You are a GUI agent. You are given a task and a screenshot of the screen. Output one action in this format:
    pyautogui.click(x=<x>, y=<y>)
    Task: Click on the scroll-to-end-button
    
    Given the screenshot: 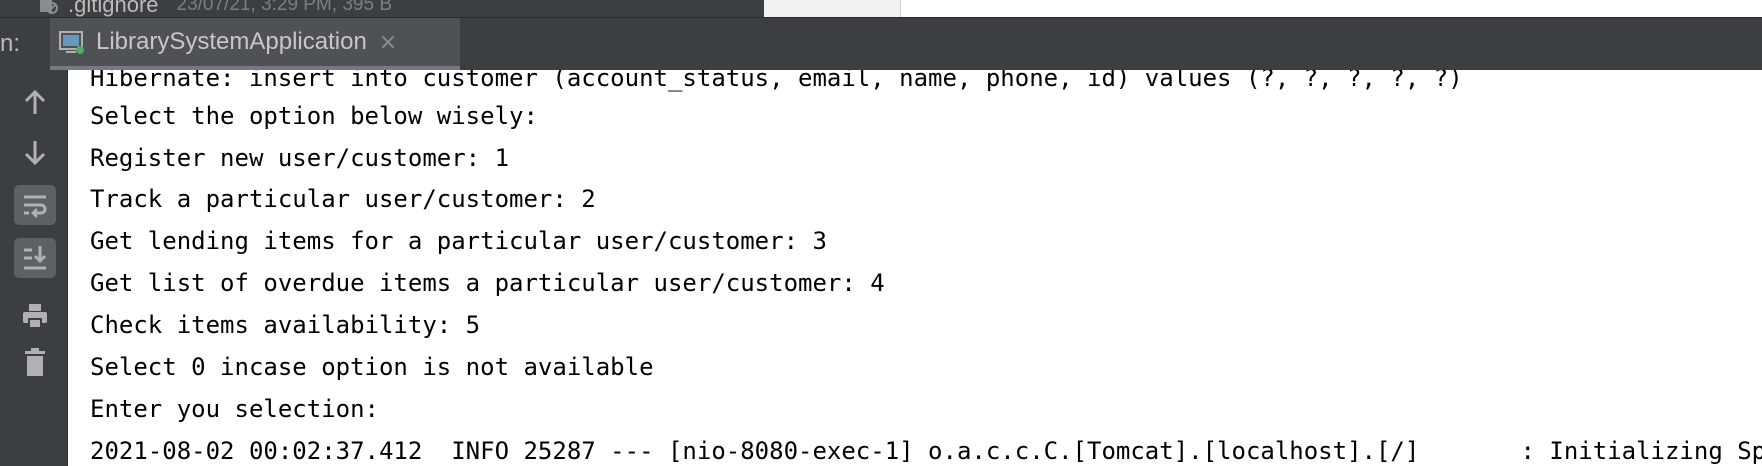 What is the action you would take?
    pyautogui.click(x=35, y=258)
    